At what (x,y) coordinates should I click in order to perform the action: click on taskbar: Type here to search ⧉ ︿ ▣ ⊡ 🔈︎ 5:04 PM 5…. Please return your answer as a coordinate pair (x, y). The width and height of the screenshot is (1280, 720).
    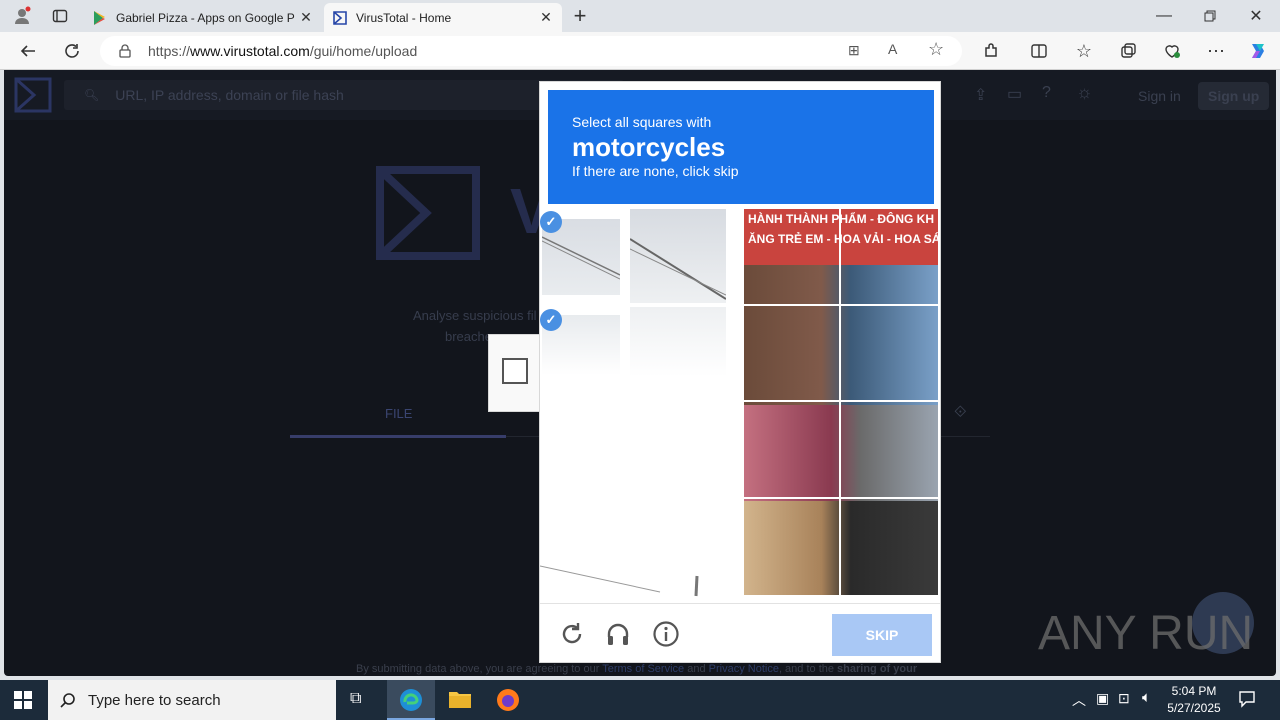
    Looking at the image, I should click on (640, 700).